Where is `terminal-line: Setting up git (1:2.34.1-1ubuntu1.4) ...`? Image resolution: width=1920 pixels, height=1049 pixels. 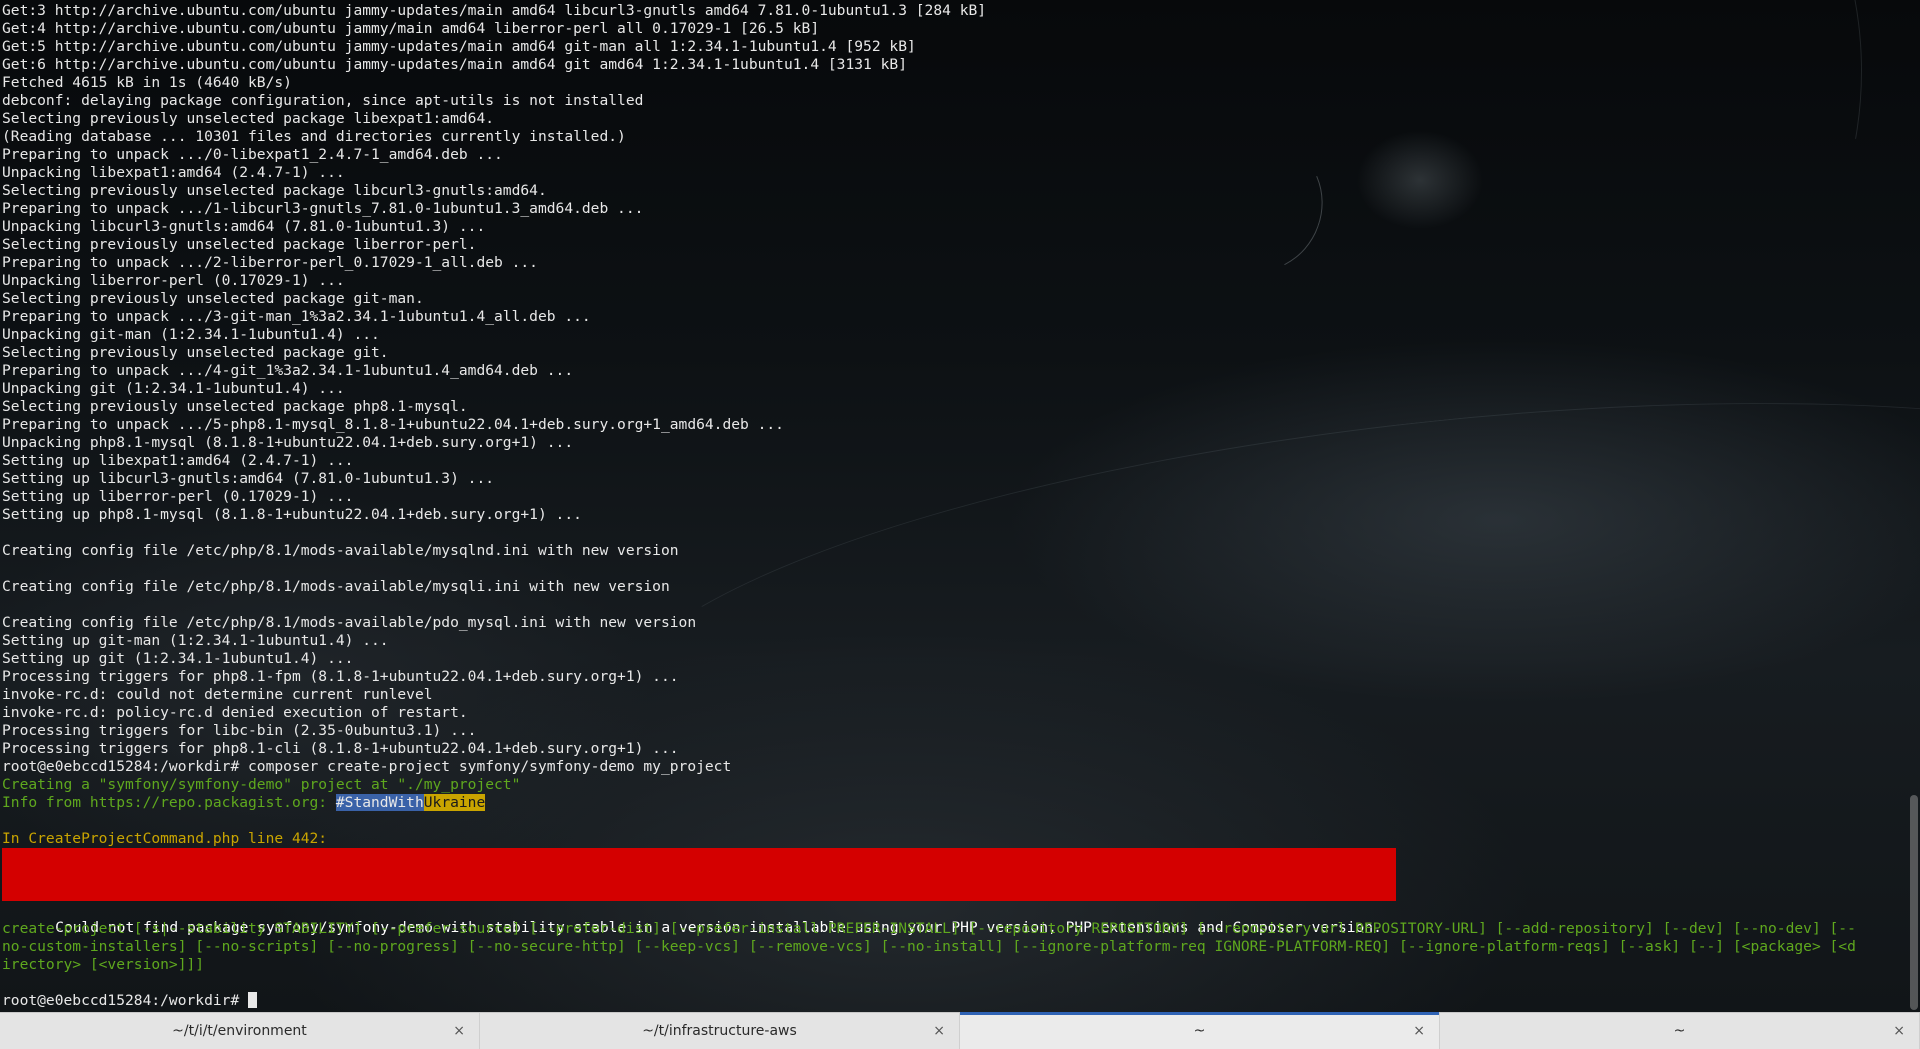
terminal-line: Setting up git (1:2.34.1-1ubuntu1.4) ... is located at coordinates (178, 658).